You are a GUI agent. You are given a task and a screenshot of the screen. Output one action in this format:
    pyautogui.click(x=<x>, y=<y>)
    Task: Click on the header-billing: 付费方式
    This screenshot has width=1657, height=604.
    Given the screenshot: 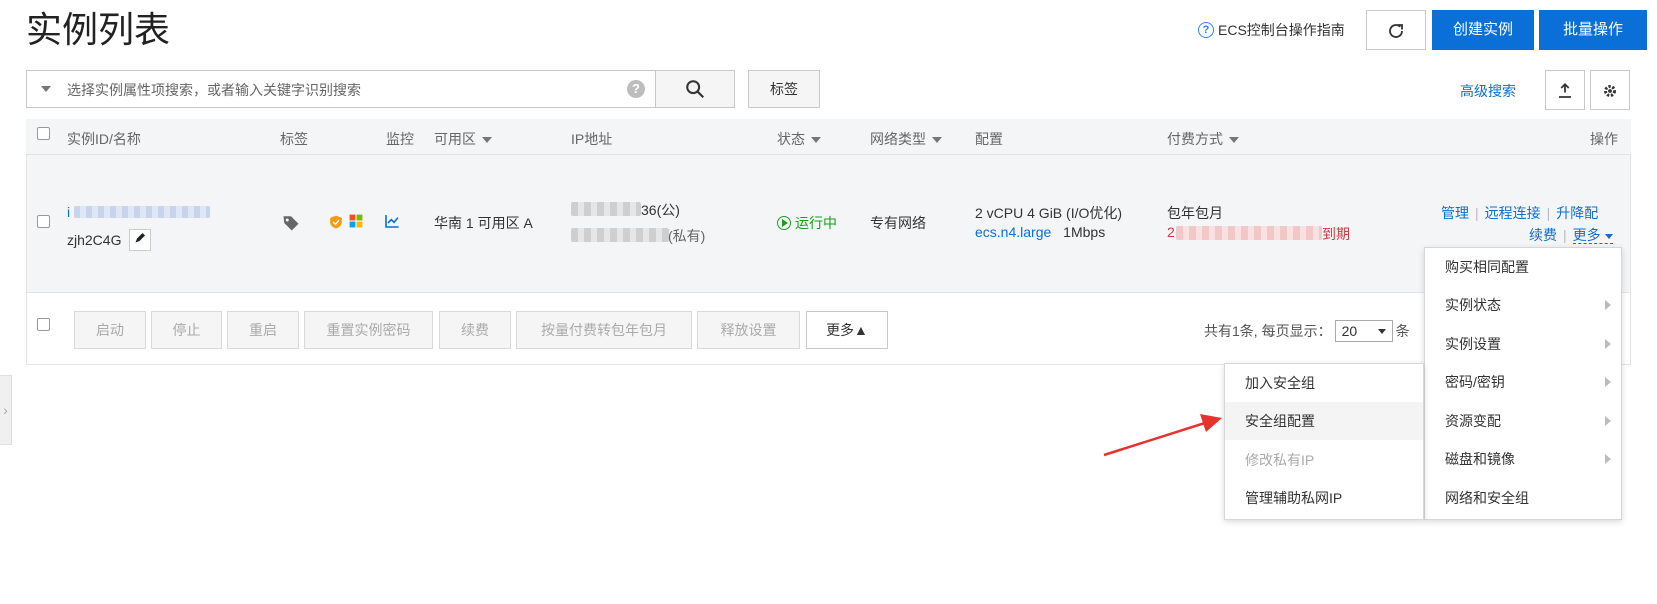 What is the action you would take?
    pyautogui.click(x=1203, y=139)
    